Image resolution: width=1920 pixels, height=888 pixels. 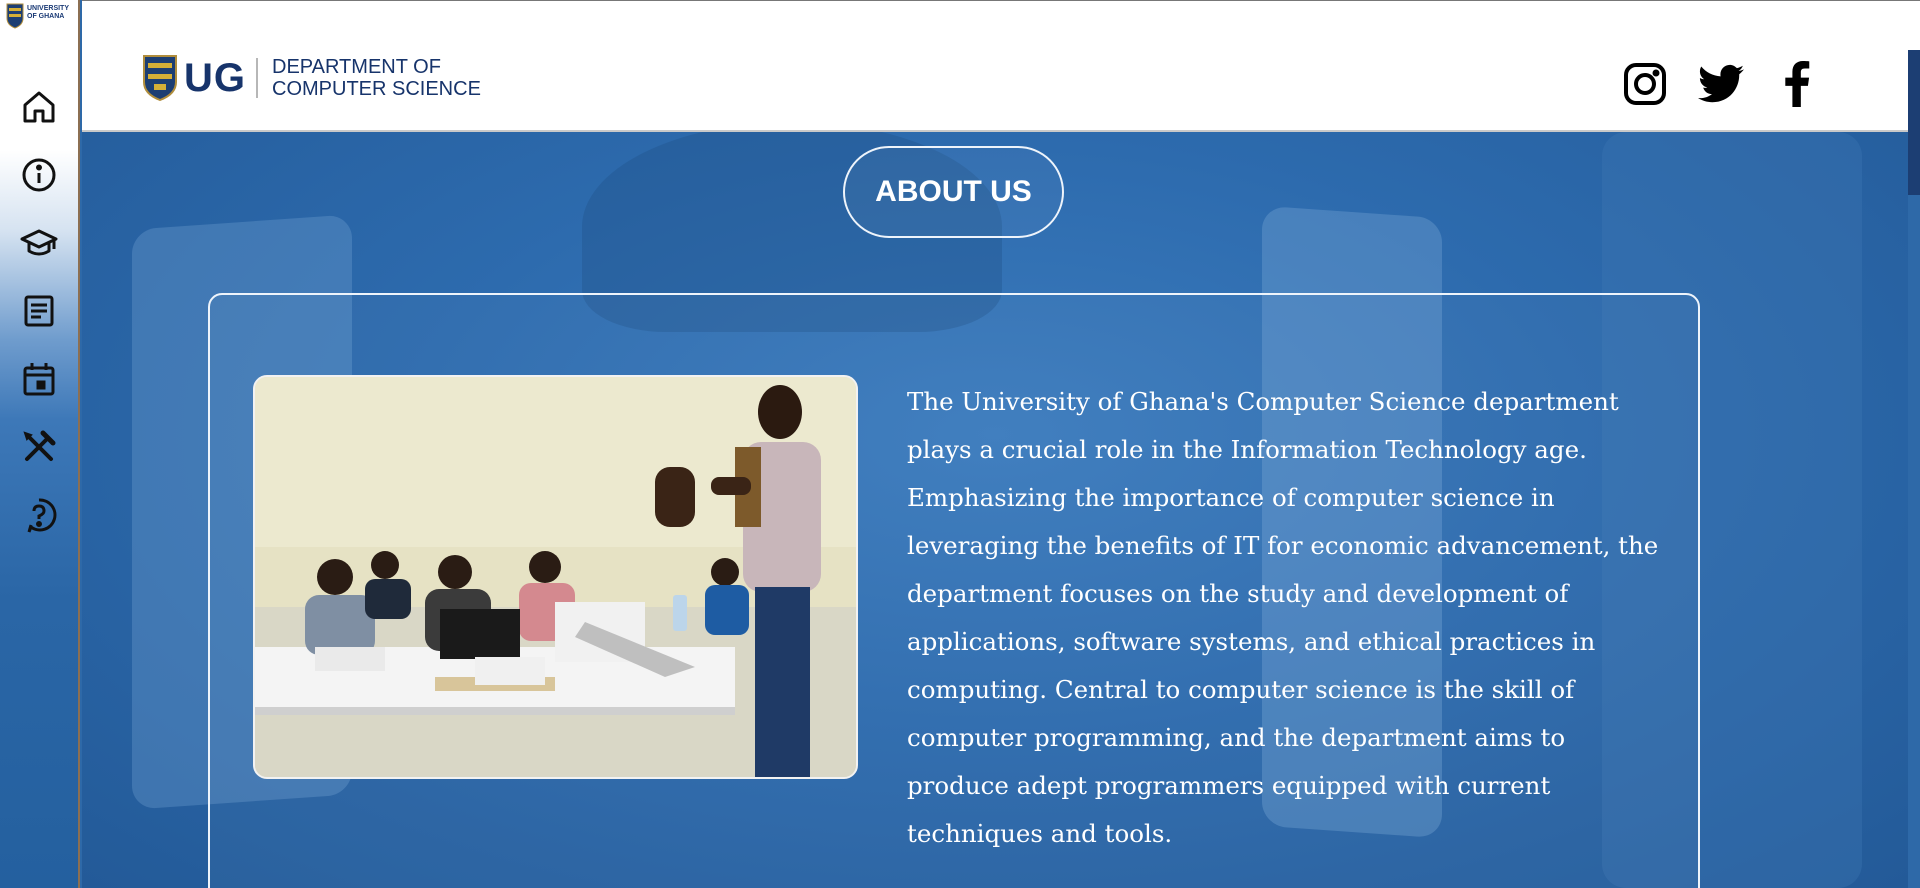 What do you see at coordinates (39, 175) in the screenshot?
I see `info-icon` at bounding box center [39, 175].